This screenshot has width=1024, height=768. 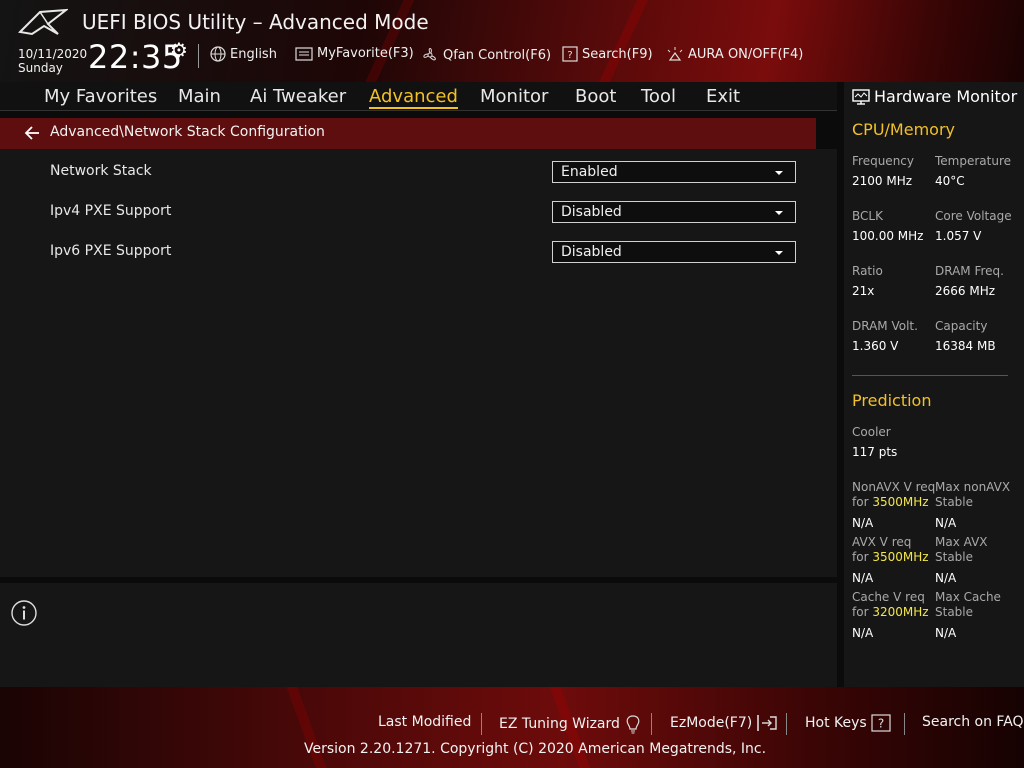 I want to click on myfavorite-button: MyFavorite(F3), so click(x=354, y=53).